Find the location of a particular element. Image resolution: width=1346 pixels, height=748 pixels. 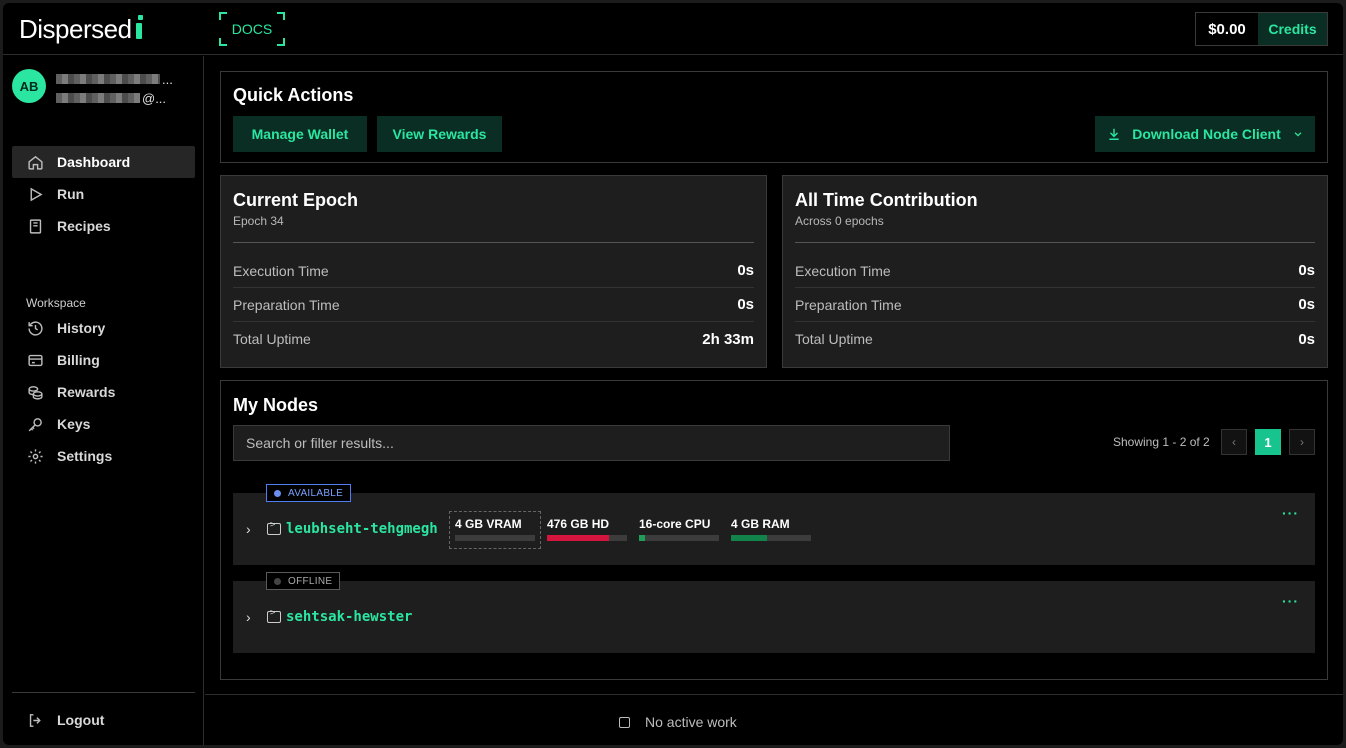

sidebar-item-run: Run is located at coordinates (103, 194).